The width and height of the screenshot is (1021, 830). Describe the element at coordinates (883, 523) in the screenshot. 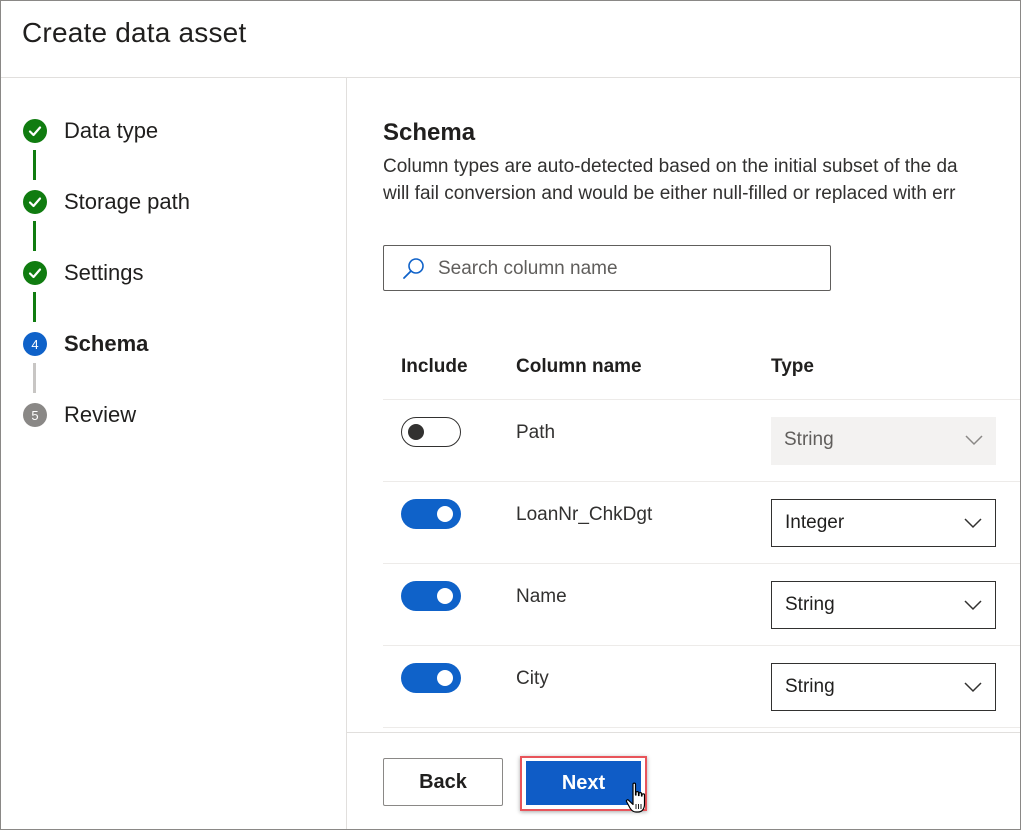

I see `type-dropdown: Integer` at that location.